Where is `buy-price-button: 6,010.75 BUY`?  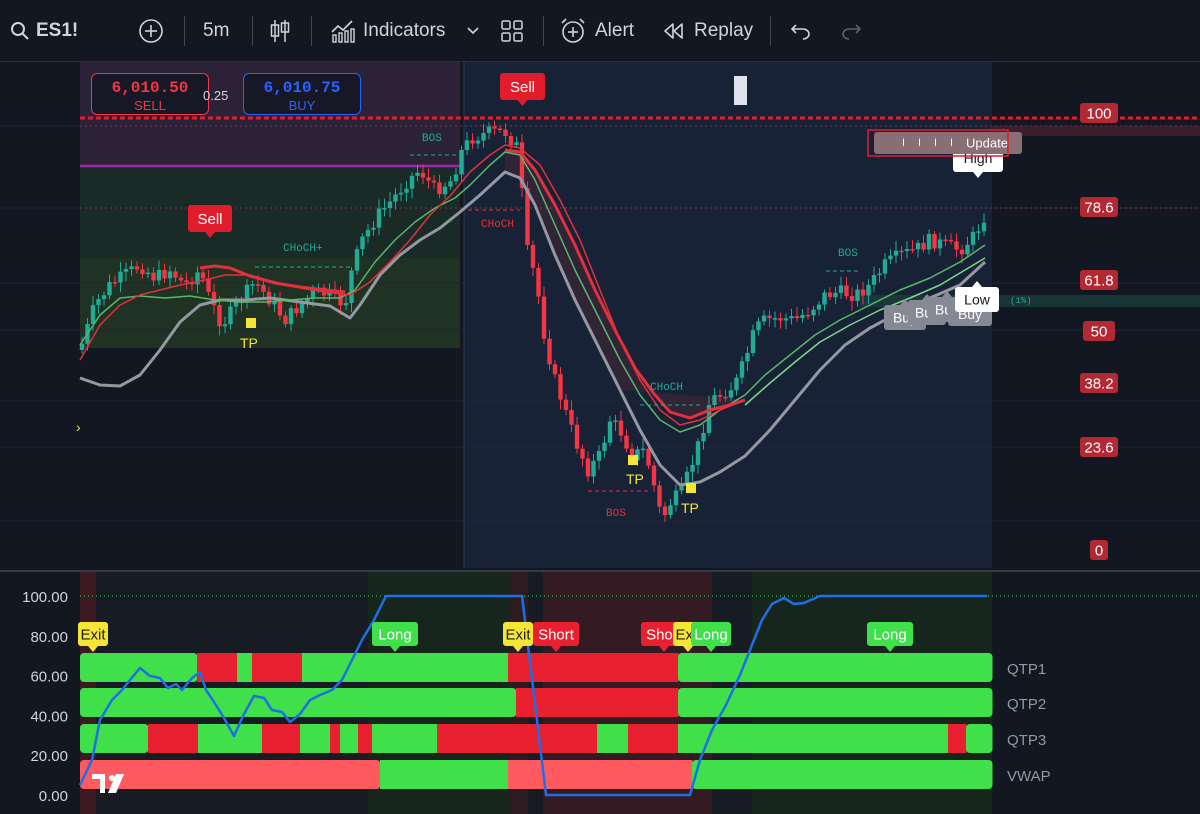
buy-price-button: 6,010.75 BUY is located at coordinates (302, 94).